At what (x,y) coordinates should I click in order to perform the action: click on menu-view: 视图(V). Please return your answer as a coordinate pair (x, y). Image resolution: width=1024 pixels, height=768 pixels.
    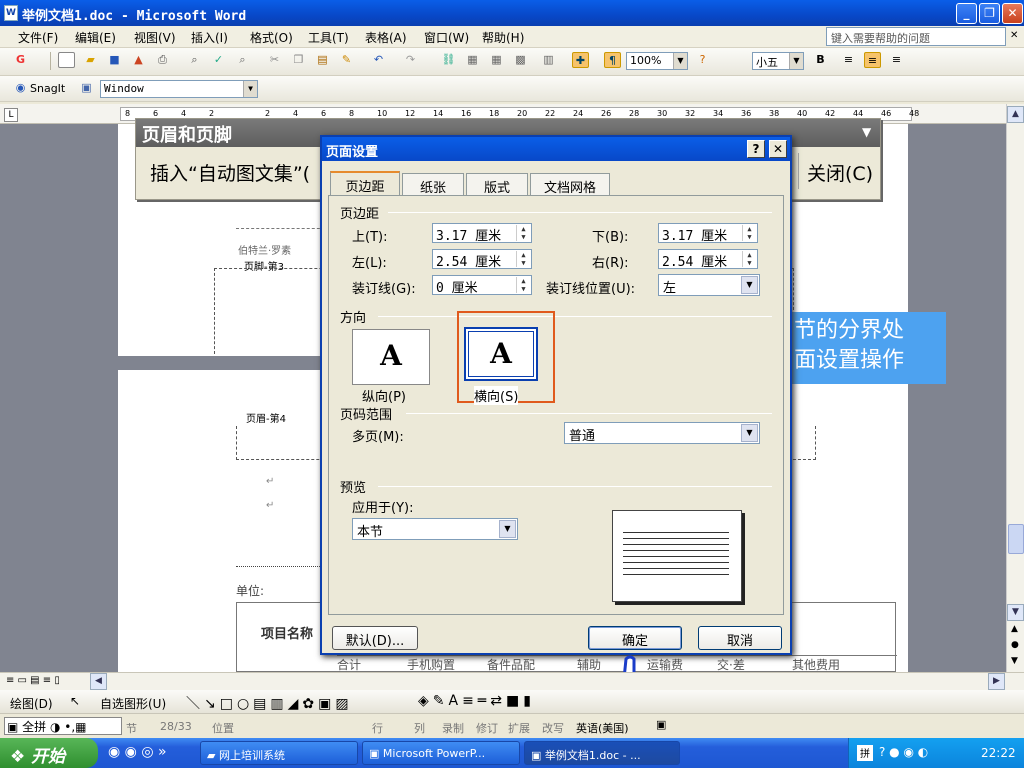
    Looking at the image, I should click on (155, 37).